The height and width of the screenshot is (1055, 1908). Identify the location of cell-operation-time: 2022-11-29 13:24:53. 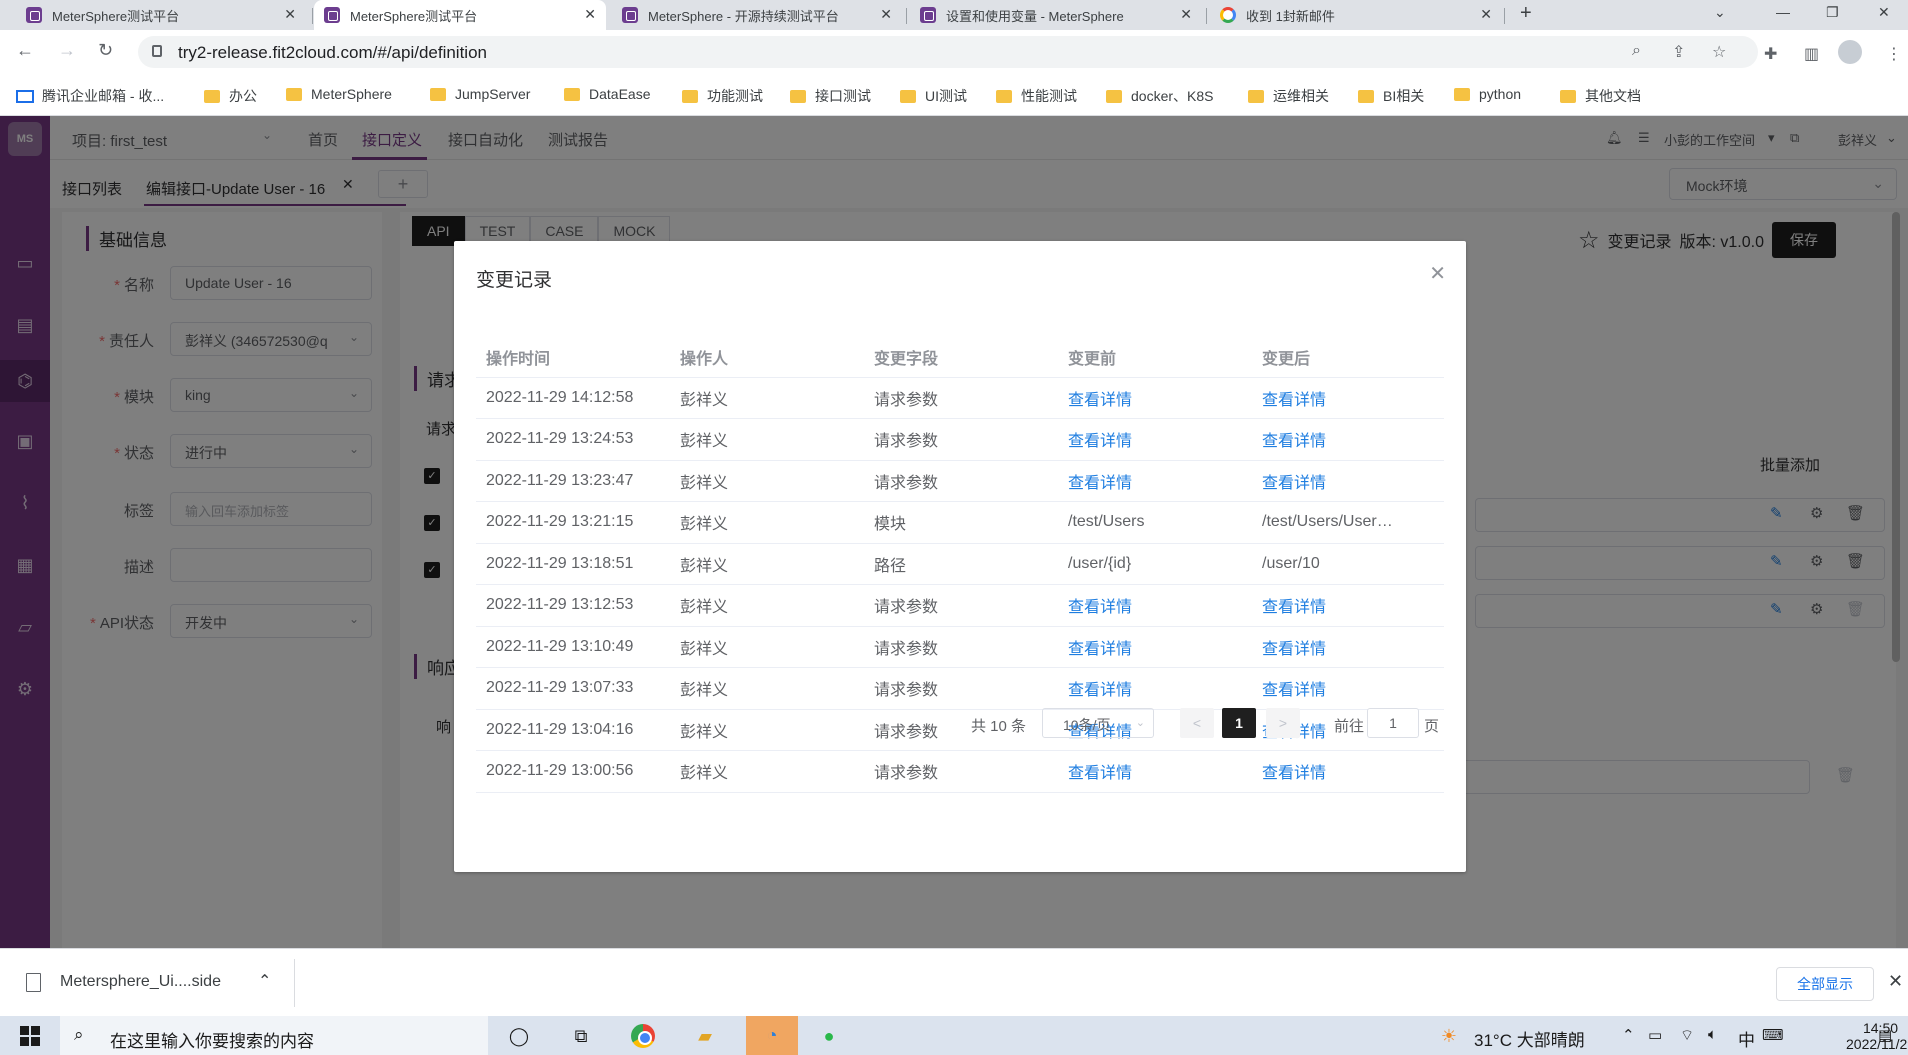
(573, 439).